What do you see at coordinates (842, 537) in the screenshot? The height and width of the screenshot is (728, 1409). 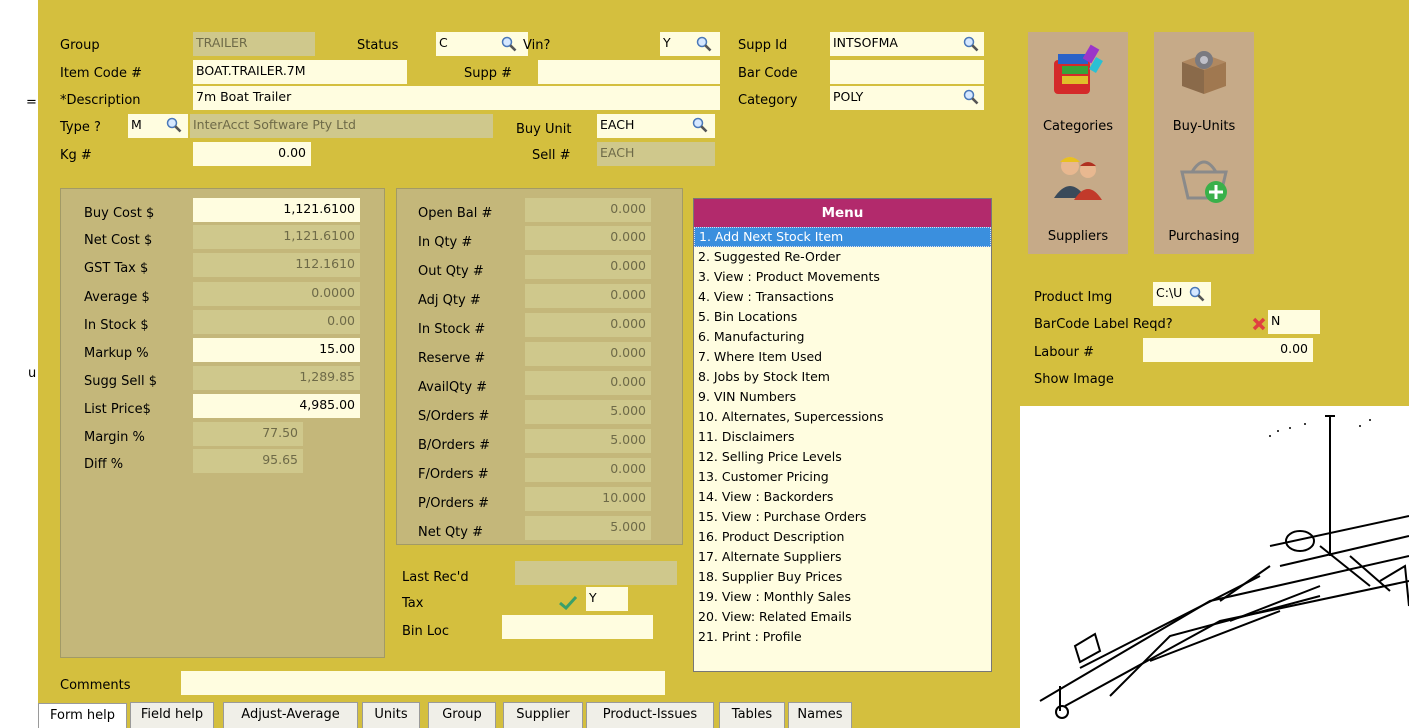 I see `menu-item-product-description: 16. Product Description` at bounding box center [842, 537].